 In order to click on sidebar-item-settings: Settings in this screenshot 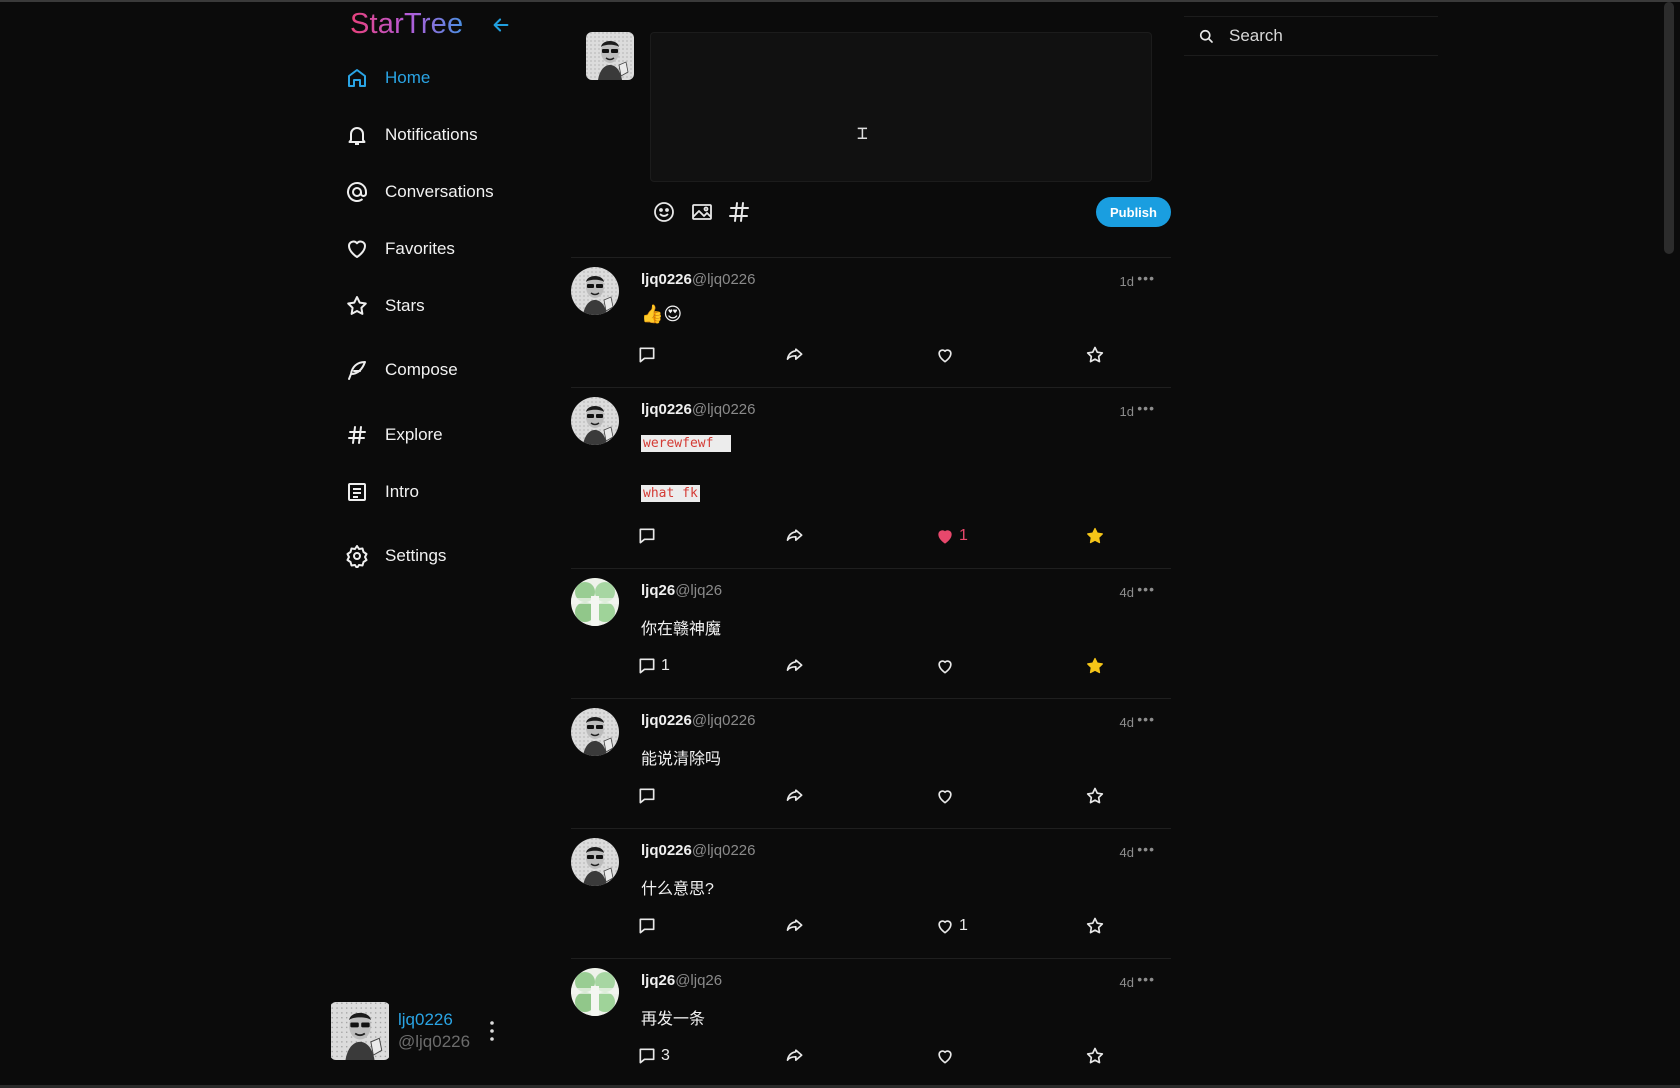, I will do `click(445, 556)`.